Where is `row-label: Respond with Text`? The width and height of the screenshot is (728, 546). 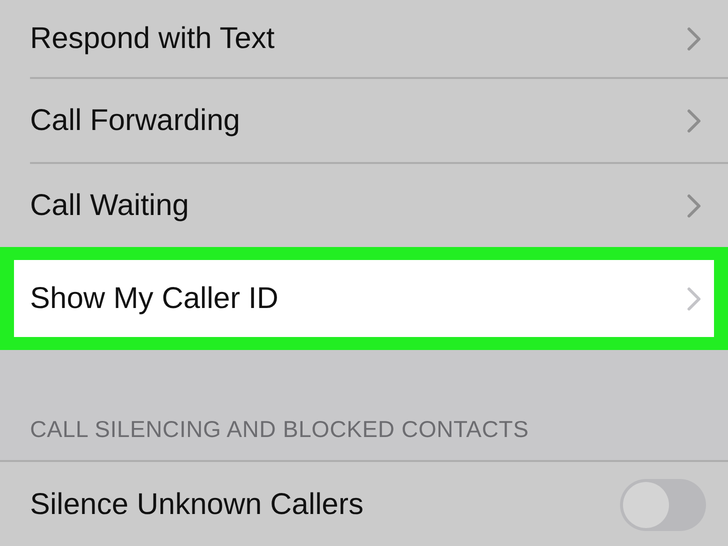 row-label: Respond with Text is located at coordinates (152, 39).